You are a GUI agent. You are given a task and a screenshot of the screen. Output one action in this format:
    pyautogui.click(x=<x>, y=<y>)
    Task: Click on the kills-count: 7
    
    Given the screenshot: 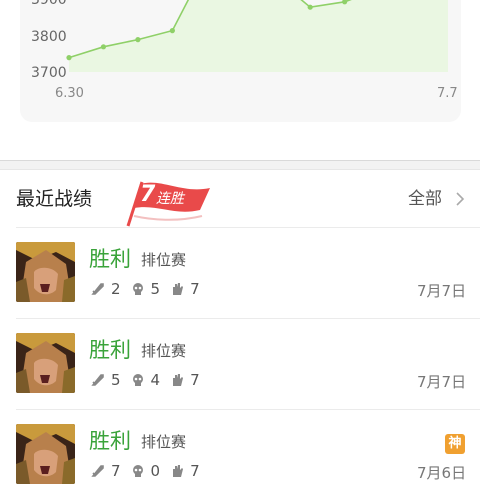 What is the action you would take?
    pyautogui.click(x=116, y=471)
    